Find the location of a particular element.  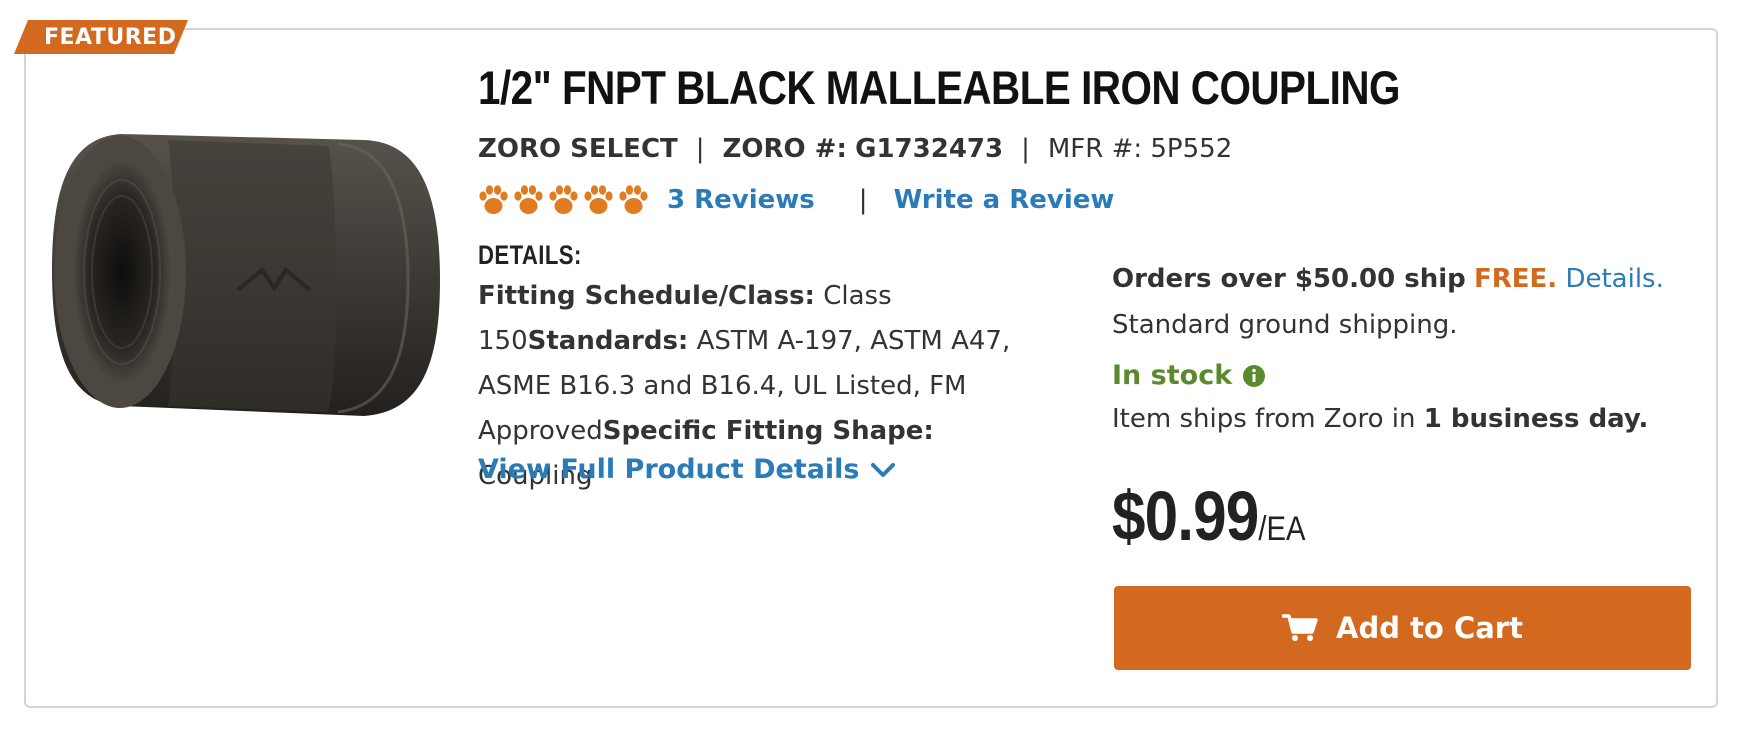

ship-time: Item ships from Zoro in 1 business day. is located at coordinates (1380, 419).